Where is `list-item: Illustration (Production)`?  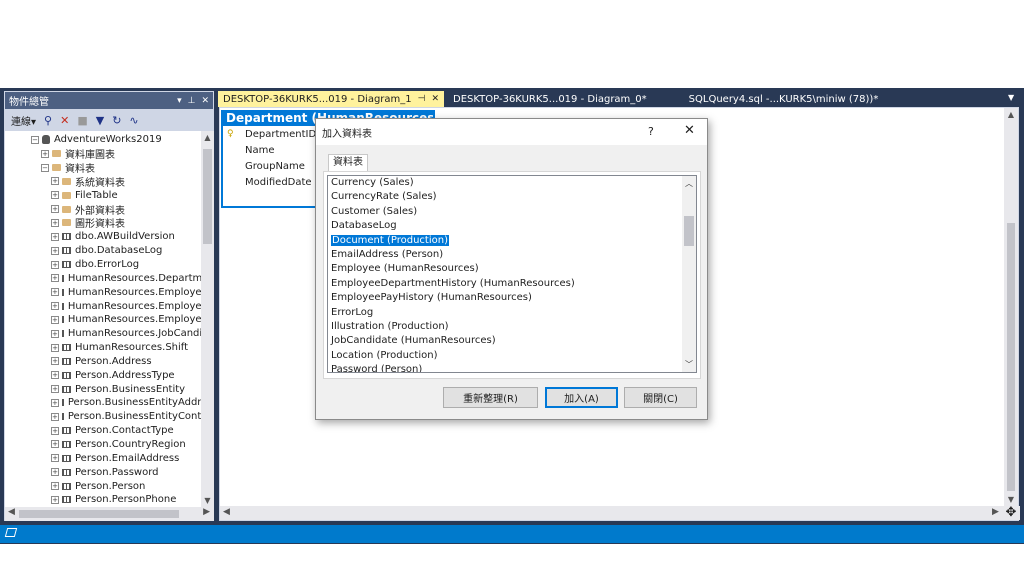 list-item: Illustration (Production) is located at coordinates (512, 327).